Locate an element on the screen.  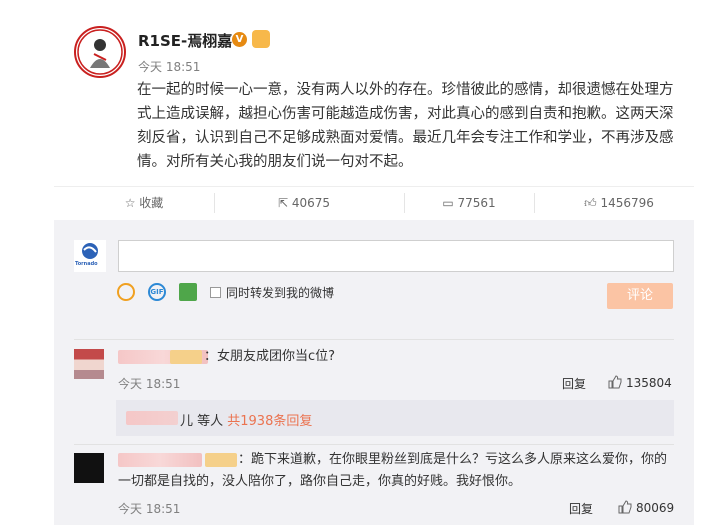
comment-text: ：女朋友成团你当c位? is located at coordinates (270, 356).